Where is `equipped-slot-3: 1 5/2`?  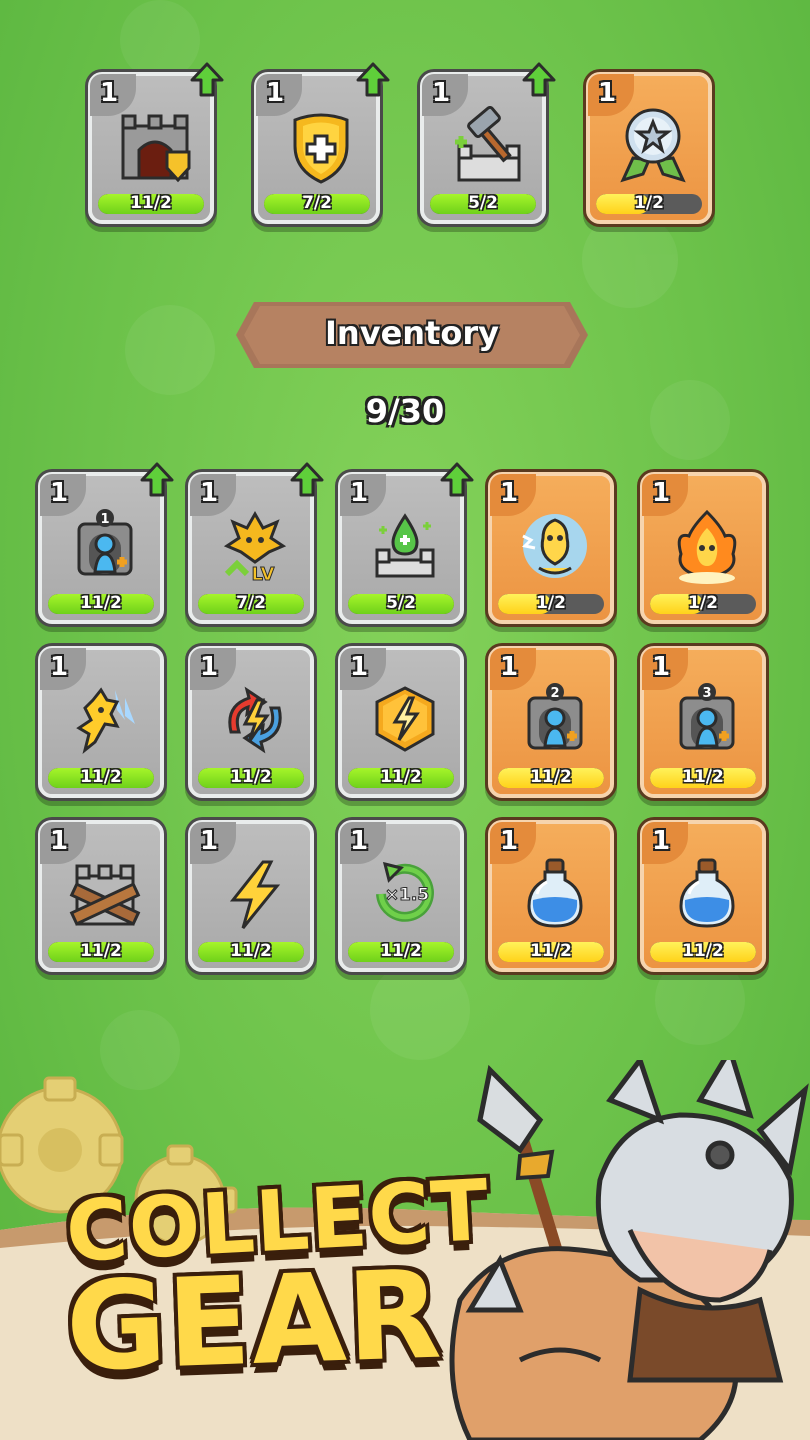
equipped-slot-3: 1 5/2 is located at coordinates (488, 143).